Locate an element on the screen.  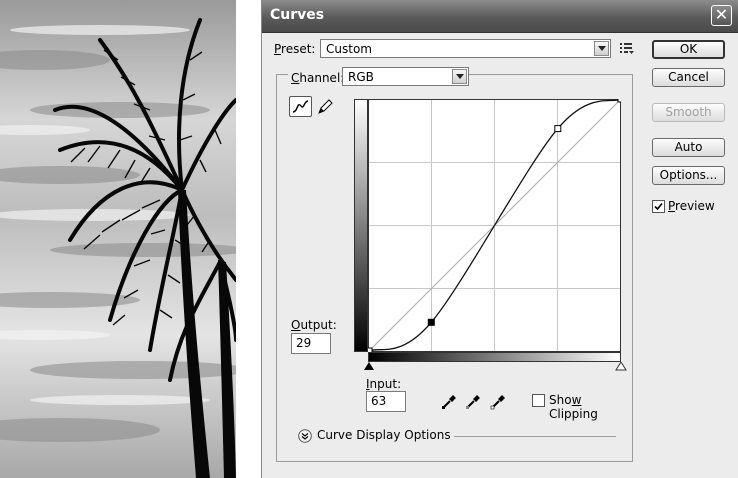
cancel-button: Cancel is located at coordinates (688, 77).